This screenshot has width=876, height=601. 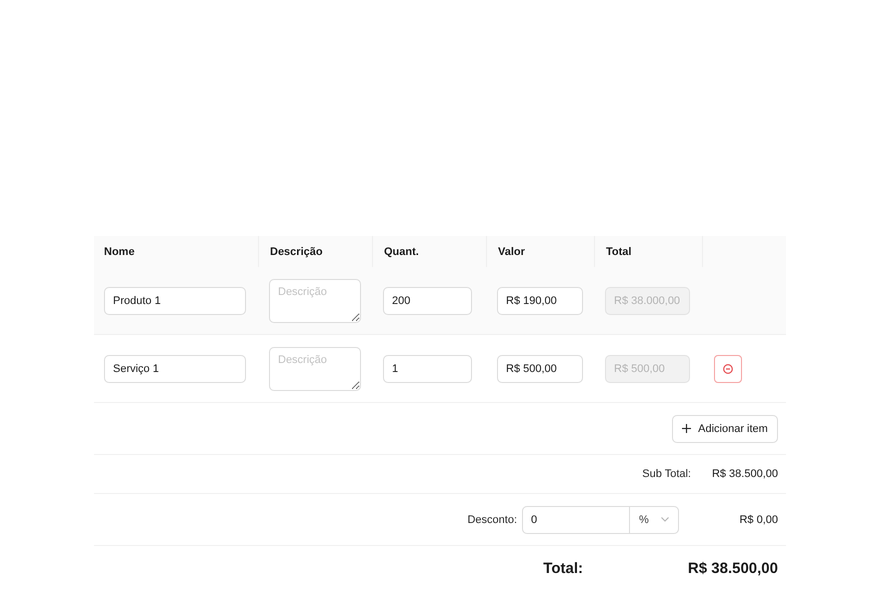 What do you see at coordinates (758, 520) in the screenshot?
I see `discount-amount: R$ 0,00` at bounding box center [758, 520].